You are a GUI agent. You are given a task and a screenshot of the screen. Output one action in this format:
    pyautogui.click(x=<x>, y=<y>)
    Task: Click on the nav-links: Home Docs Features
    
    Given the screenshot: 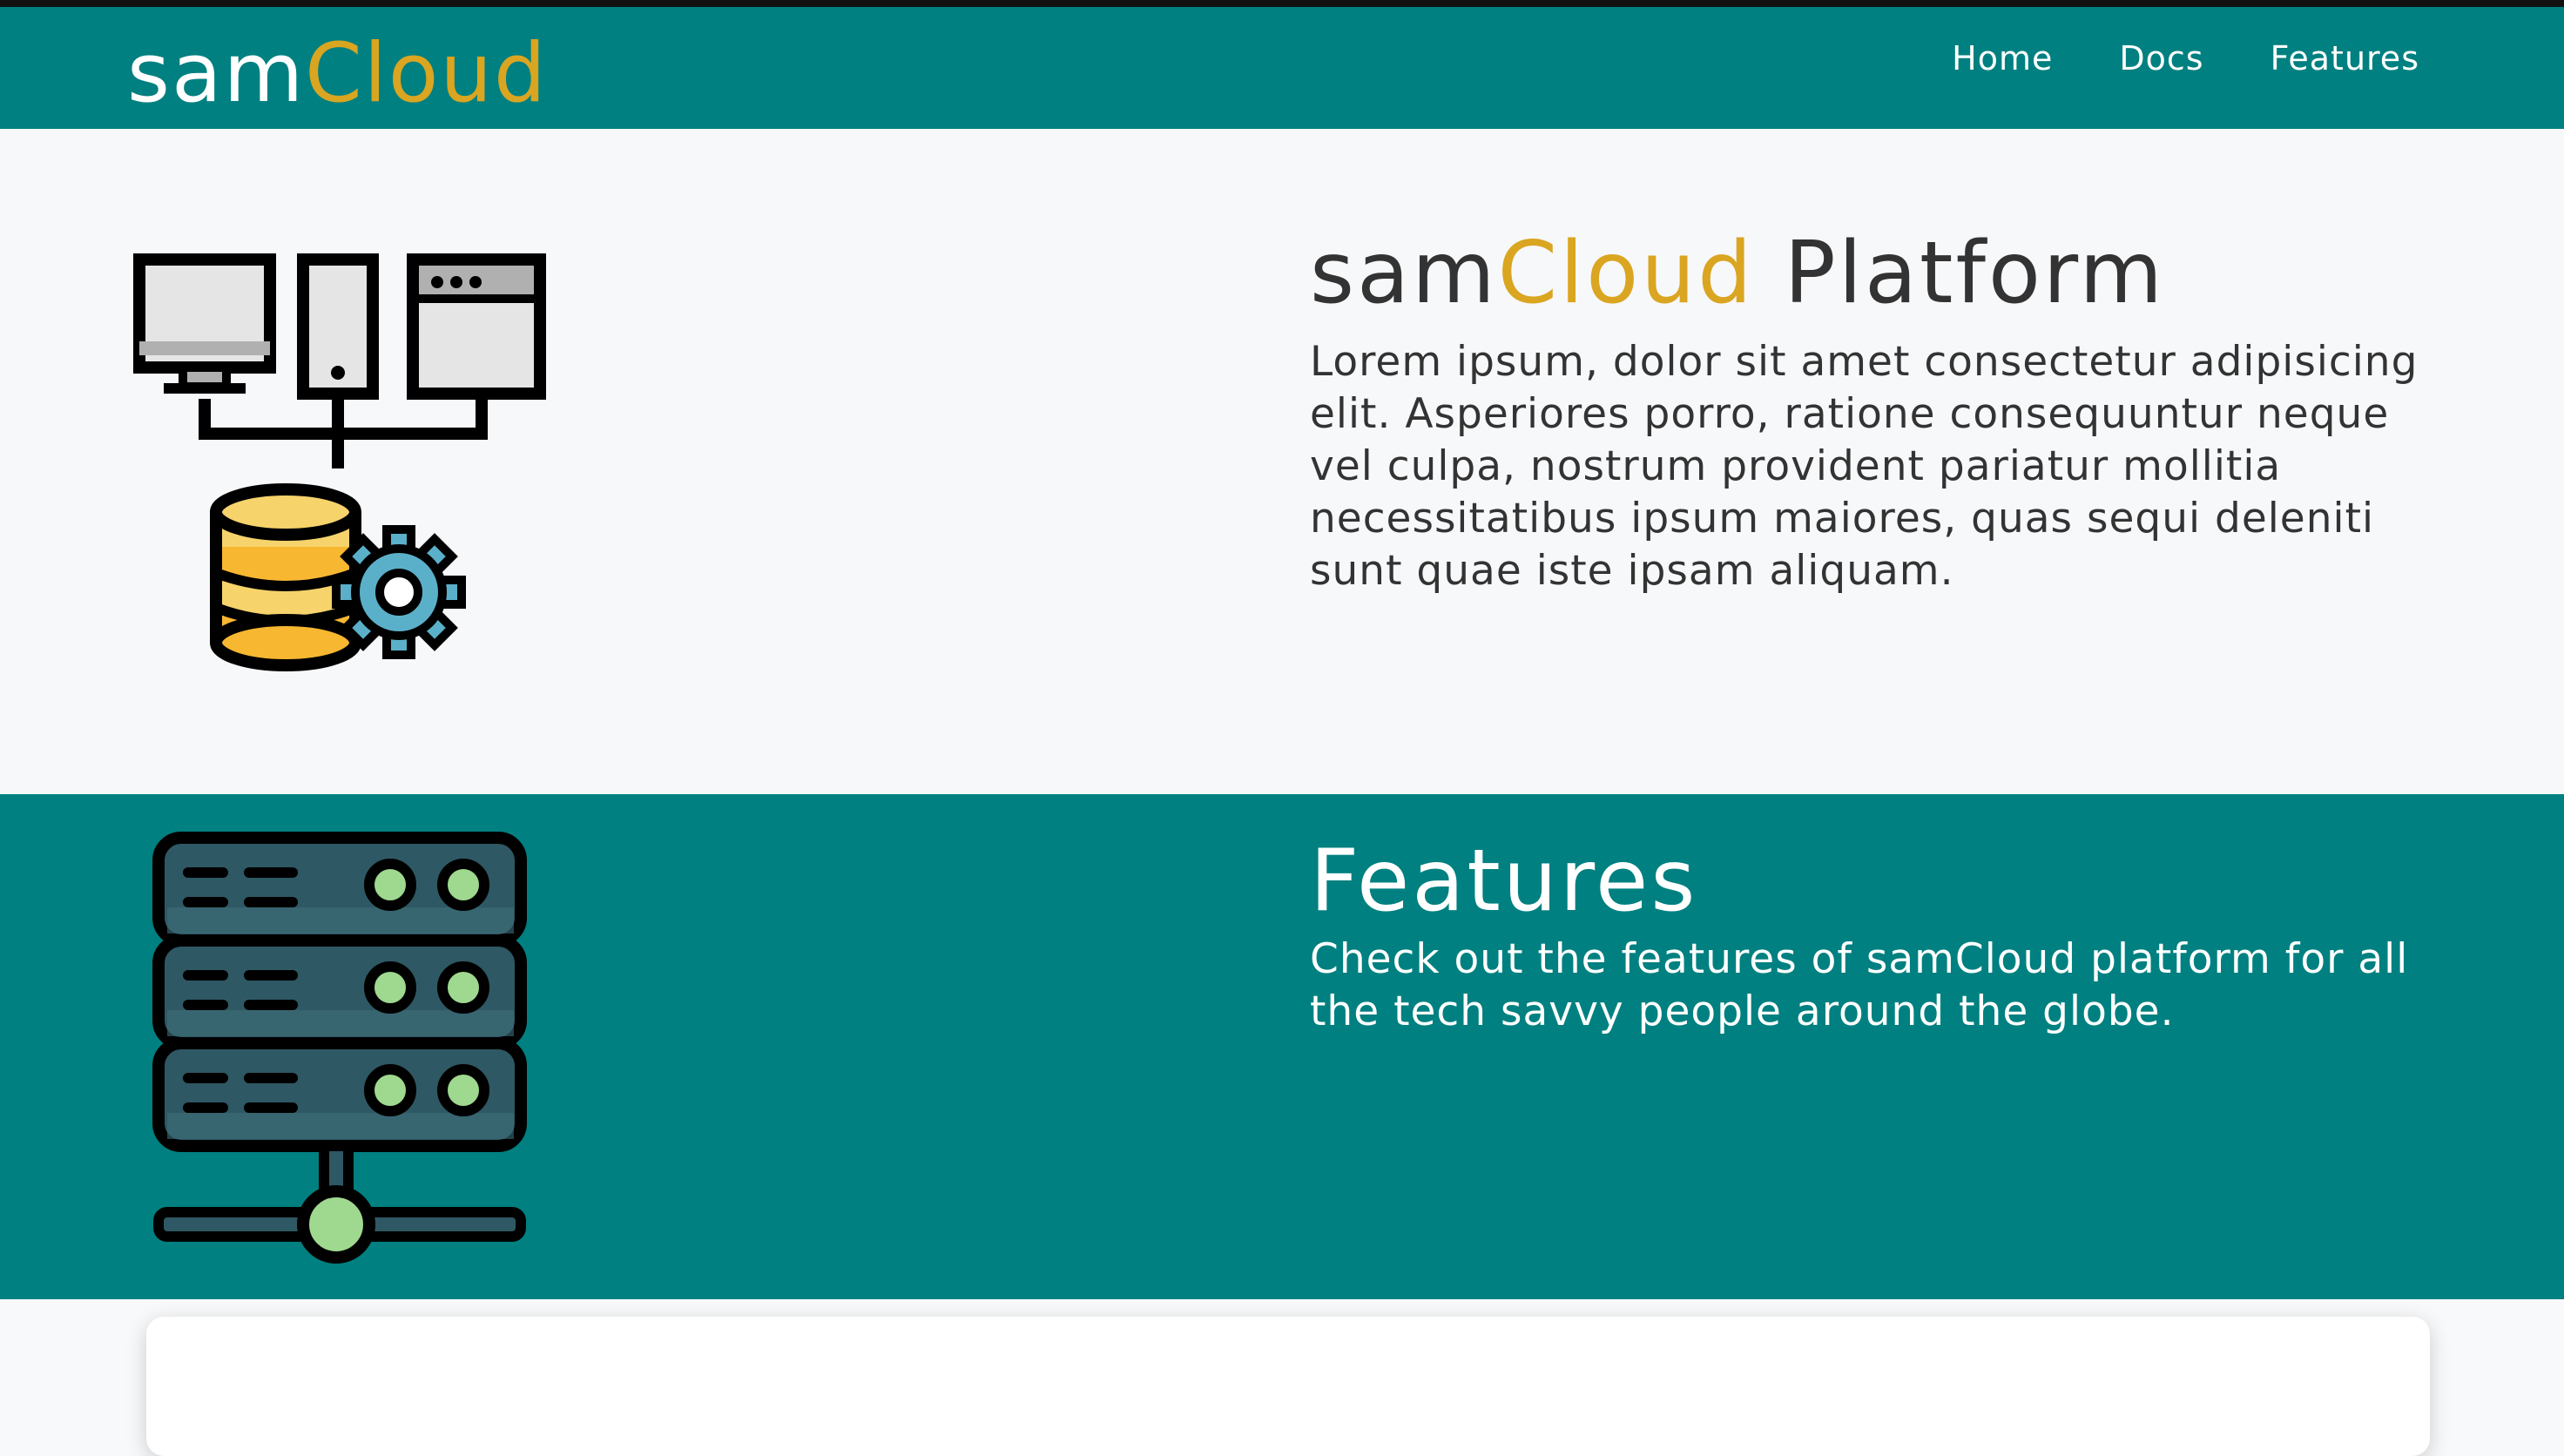 What is the action you would take?
    pyautogui.click(x=2185, y=58)
    